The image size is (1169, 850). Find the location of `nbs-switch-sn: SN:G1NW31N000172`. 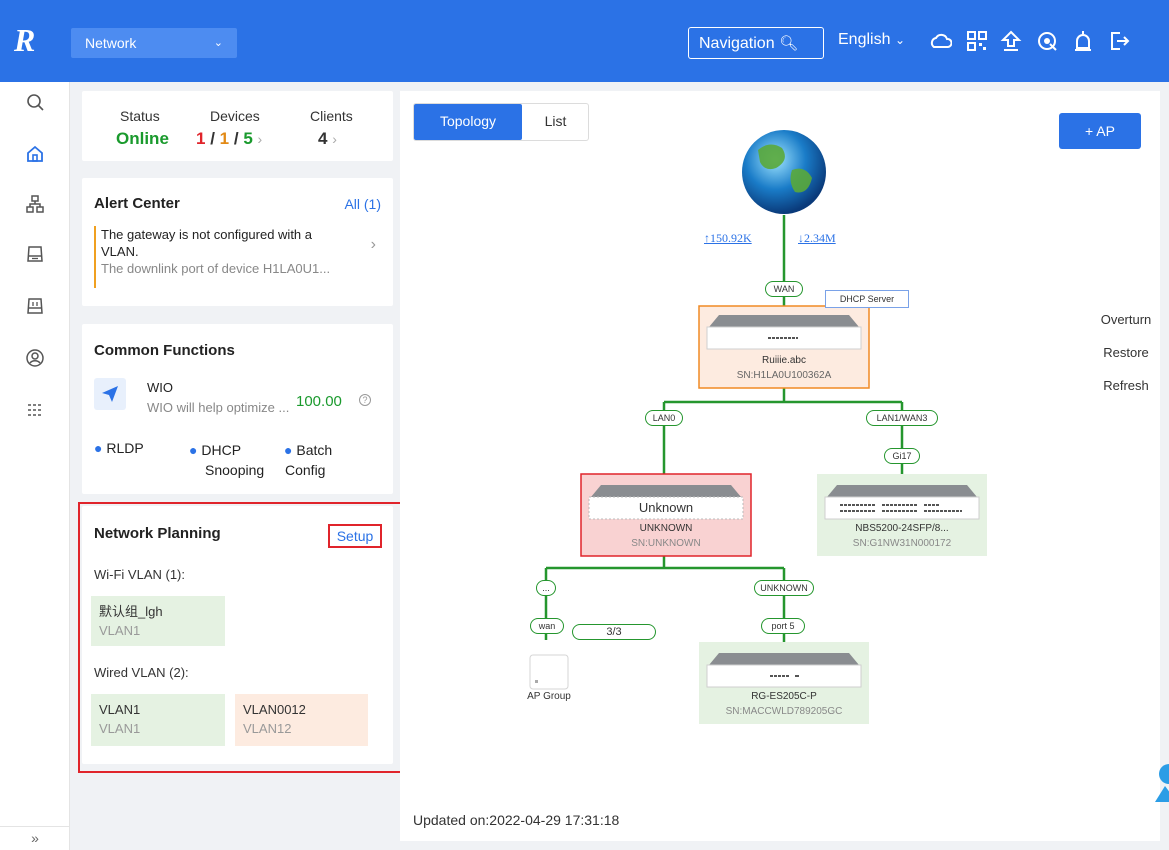

nbs-switch-sn: SN:G1NW31N000172 is located at coordinates (902, 543).